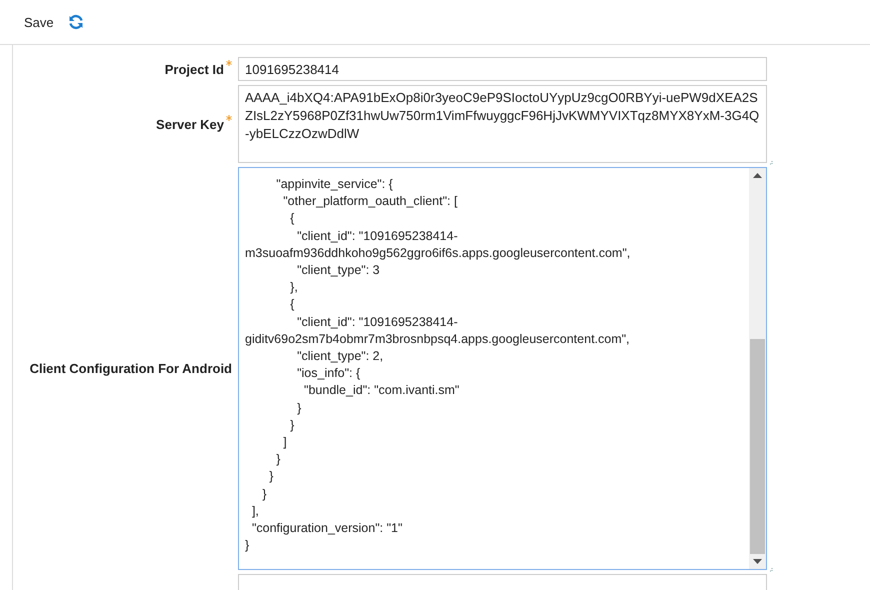  I want to click on refresh-icon, so click(76, 22).